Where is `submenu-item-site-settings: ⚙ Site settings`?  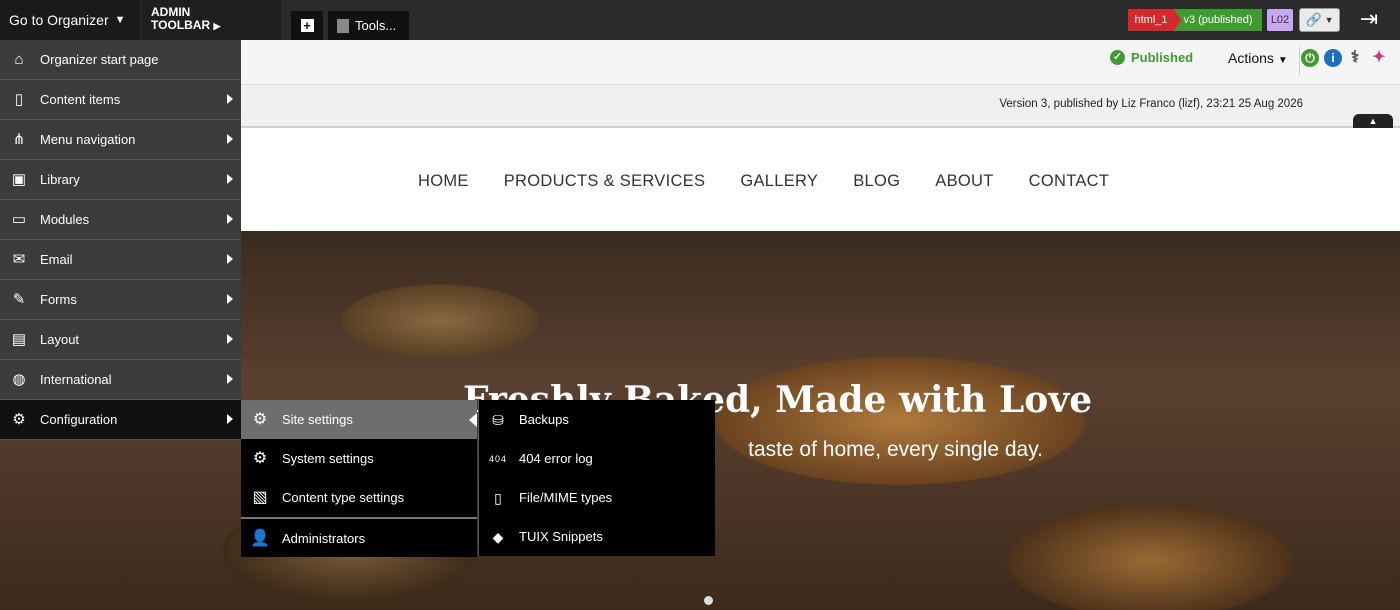 submenu-item-site-settings: ⚙ Site settings is located at coordinates (359, 419).